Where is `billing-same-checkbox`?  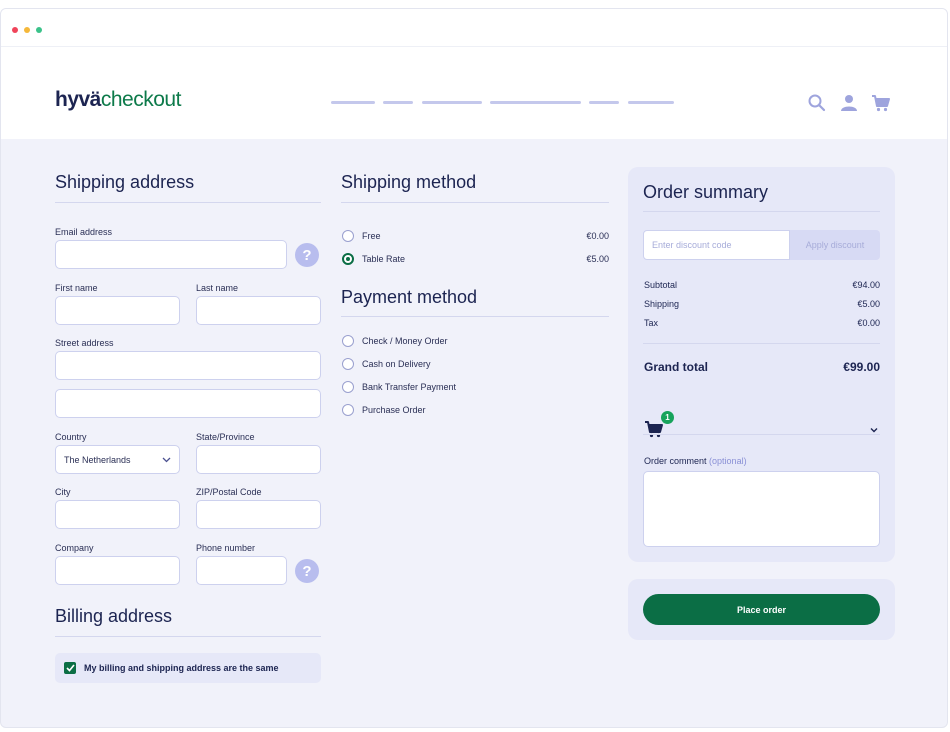 billing-same-checkbox is located at coordinates (70, 668).